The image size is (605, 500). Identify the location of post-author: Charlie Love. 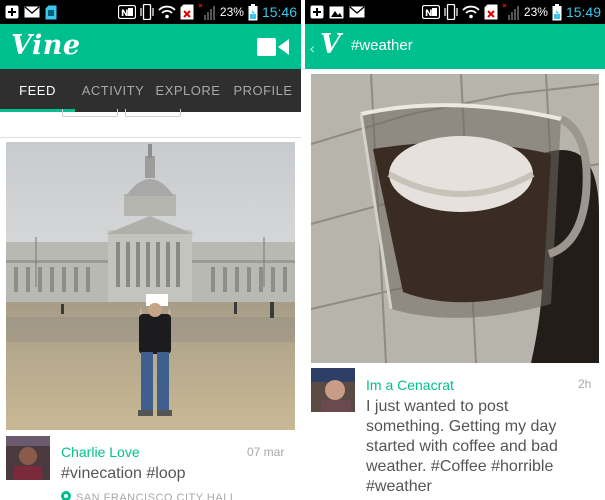
(100, 452).